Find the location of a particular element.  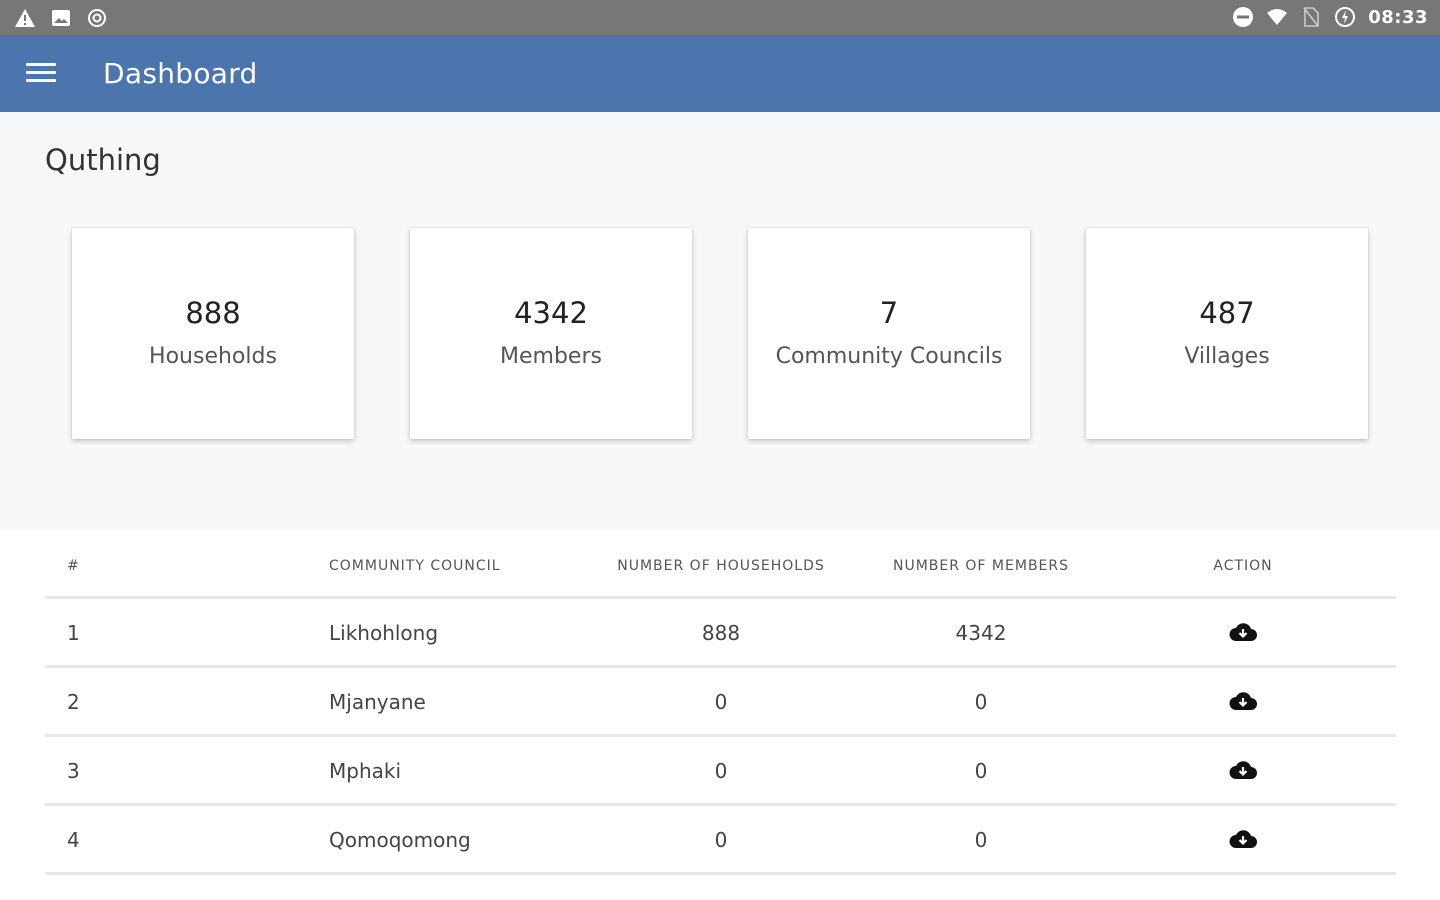

app-bar: Dashboard is located at coordinates (720, 73).